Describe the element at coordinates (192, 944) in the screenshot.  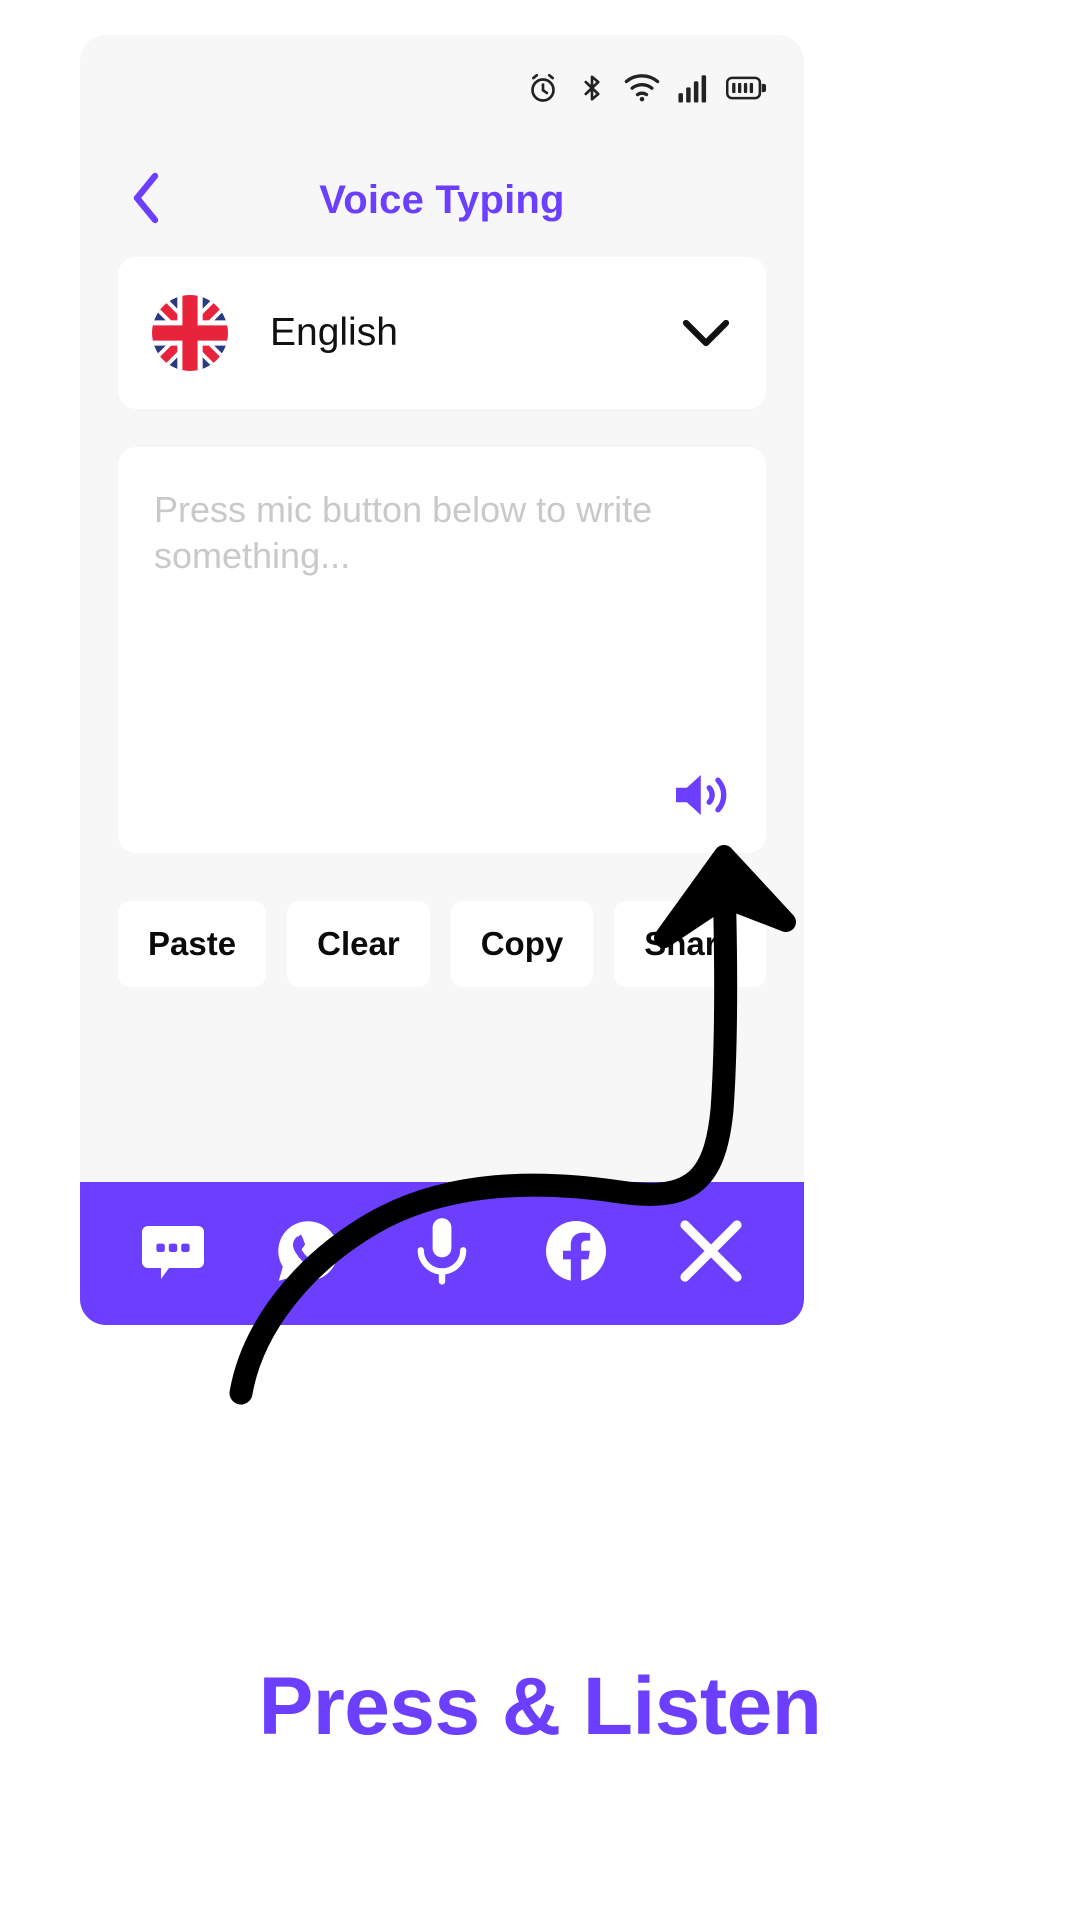
I see `paste-button: Paste` at that location.